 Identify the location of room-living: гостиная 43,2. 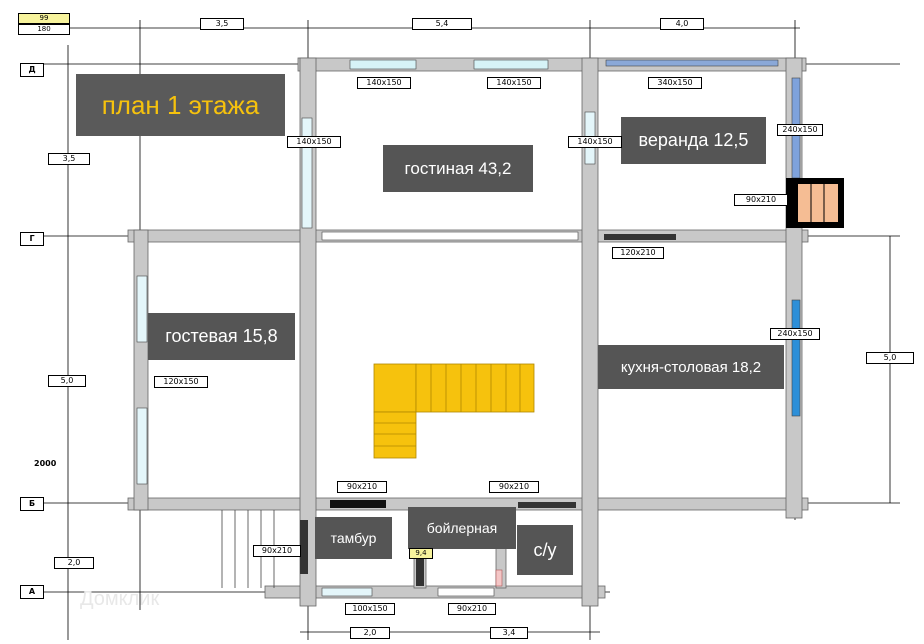
(458, 168).